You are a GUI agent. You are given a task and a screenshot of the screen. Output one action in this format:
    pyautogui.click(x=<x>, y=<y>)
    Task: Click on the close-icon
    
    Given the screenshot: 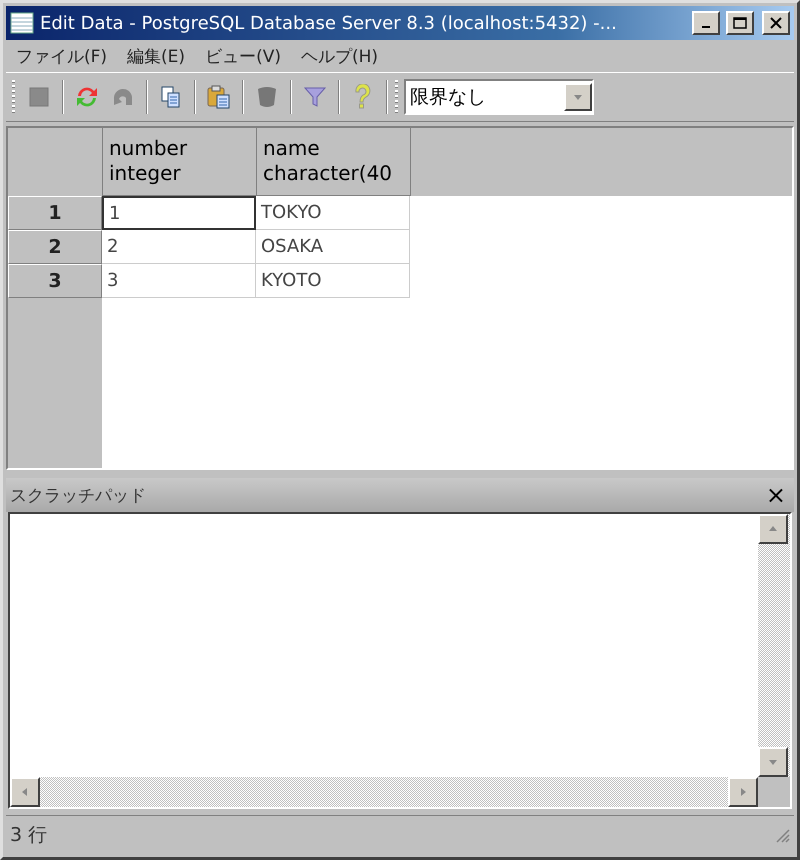 What is the action you would take?
    pyautogui.click(x=776, y=23)
    